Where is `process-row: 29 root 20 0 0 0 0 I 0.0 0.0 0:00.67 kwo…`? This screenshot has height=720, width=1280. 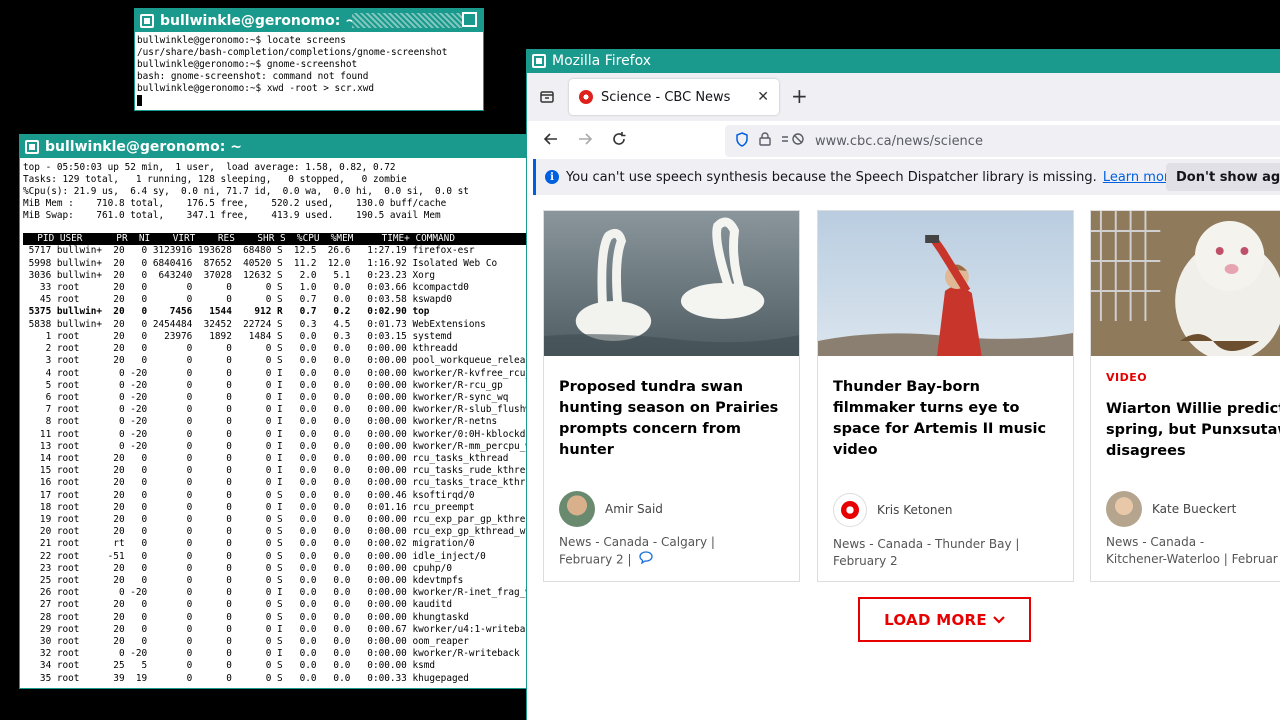 process-row: 29 root 20 0 0 0 0 I 0.0 0.0 0:00.67 kwo… is located at coordinates (274, 629).